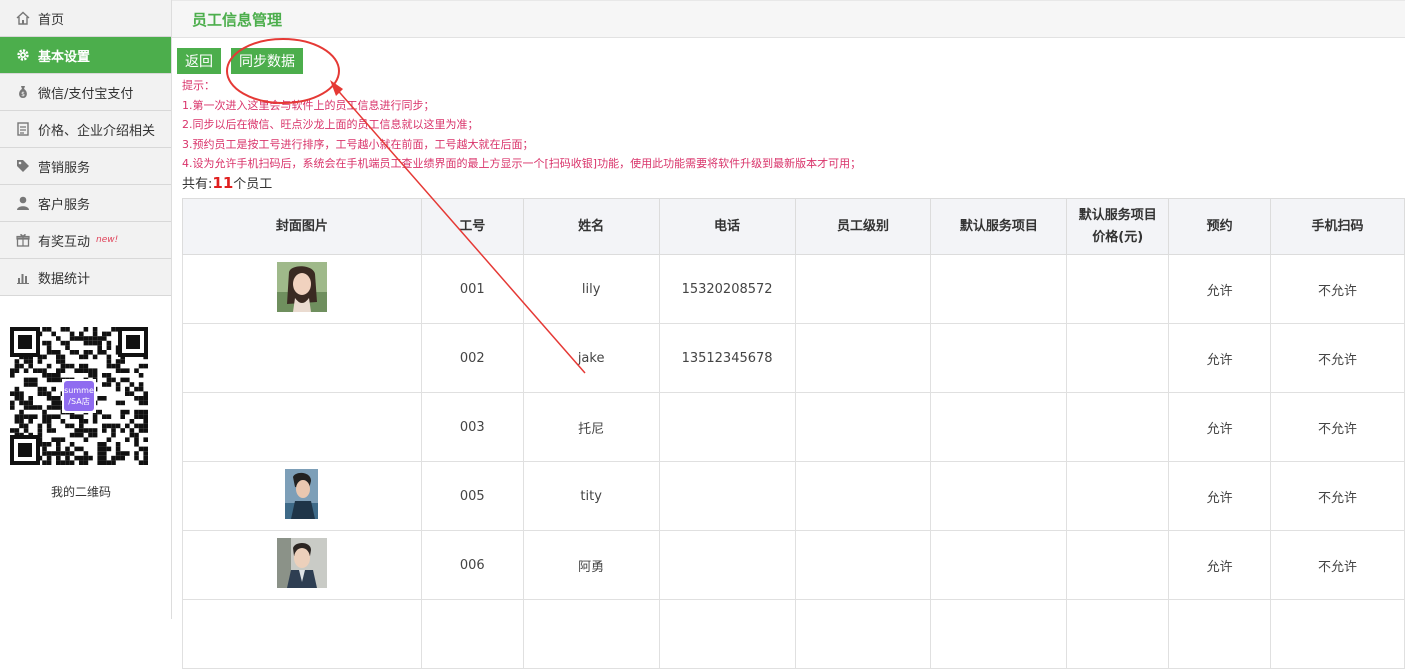  Describe the element at coordinates (23, 18) in the screenshot. I see `home-icon` at that location.